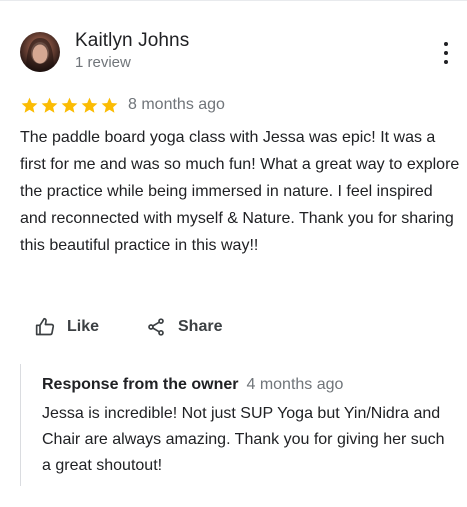  I want to click on rating-row: 8 months ago, so click(122, 105).